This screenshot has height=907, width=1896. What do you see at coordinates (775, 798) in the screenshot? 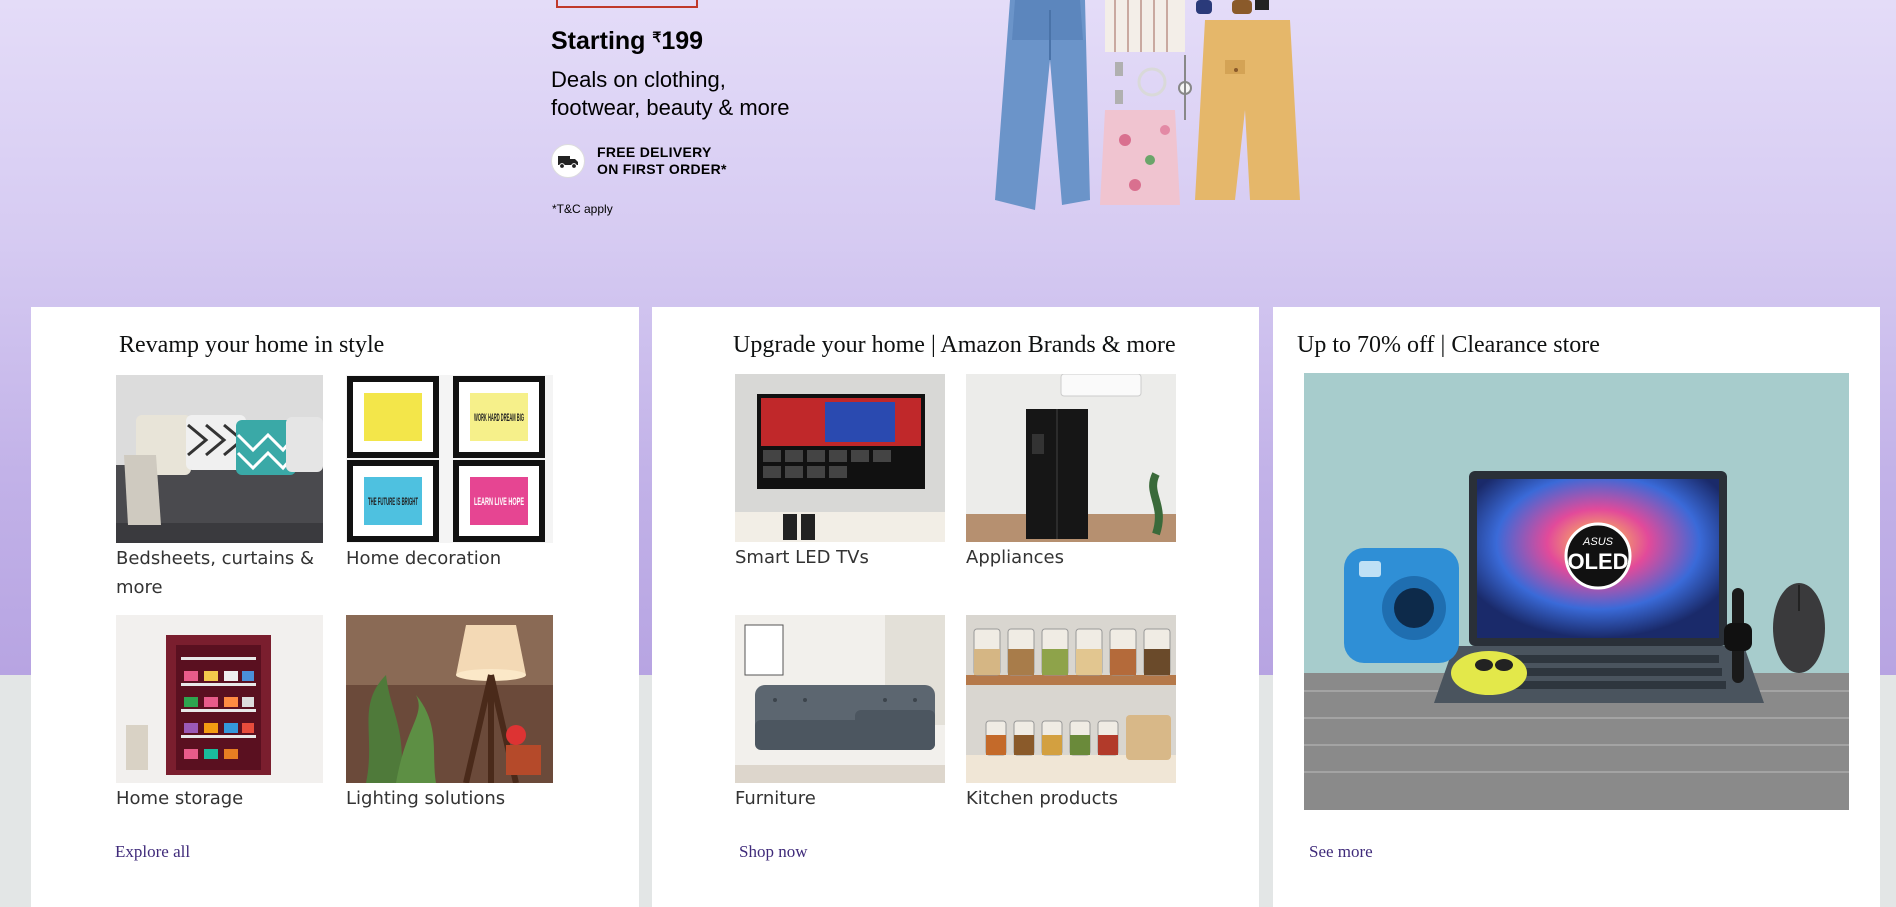
I see `tile-label: Furniture` at bounding box center [775, 798].